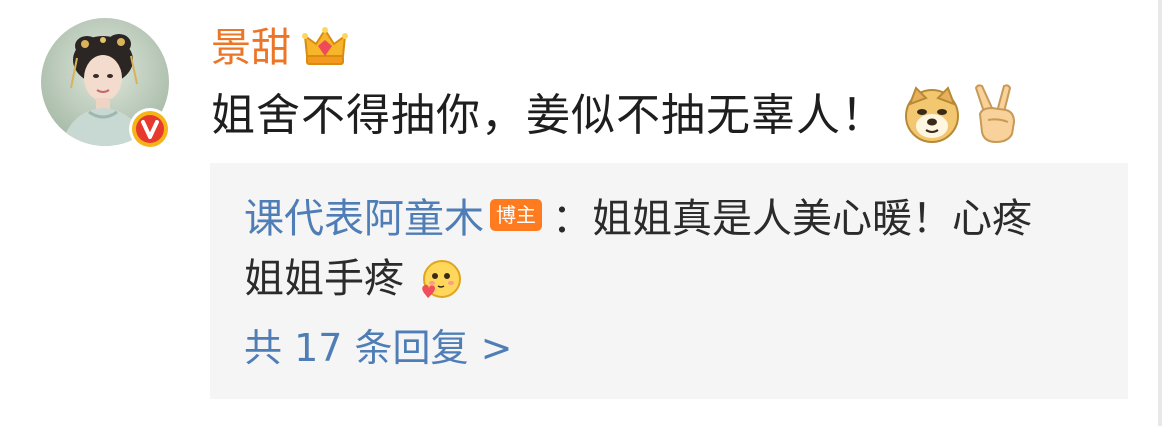 The image size is (1170, 426). I want to click on view-replies-link: 共 17 条回复 >, so click(378, 348).